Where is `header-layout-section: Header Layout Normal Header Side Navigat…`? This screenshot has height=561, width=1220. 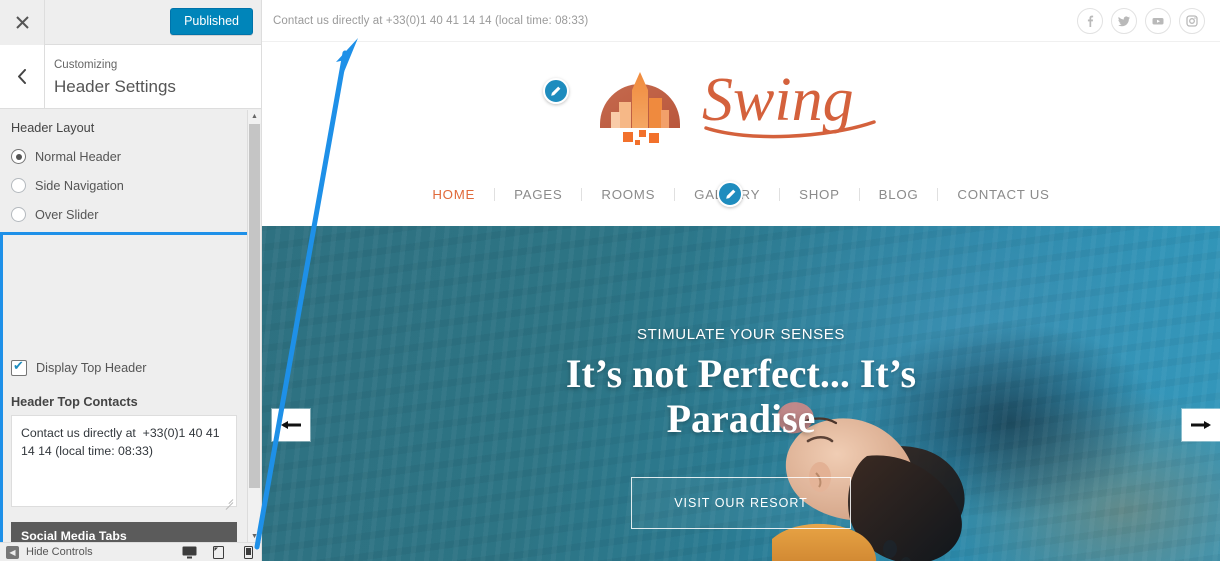
header-layout-section: Header Layout Normal Header Side Navigat… is located at coordinates (130, 169).